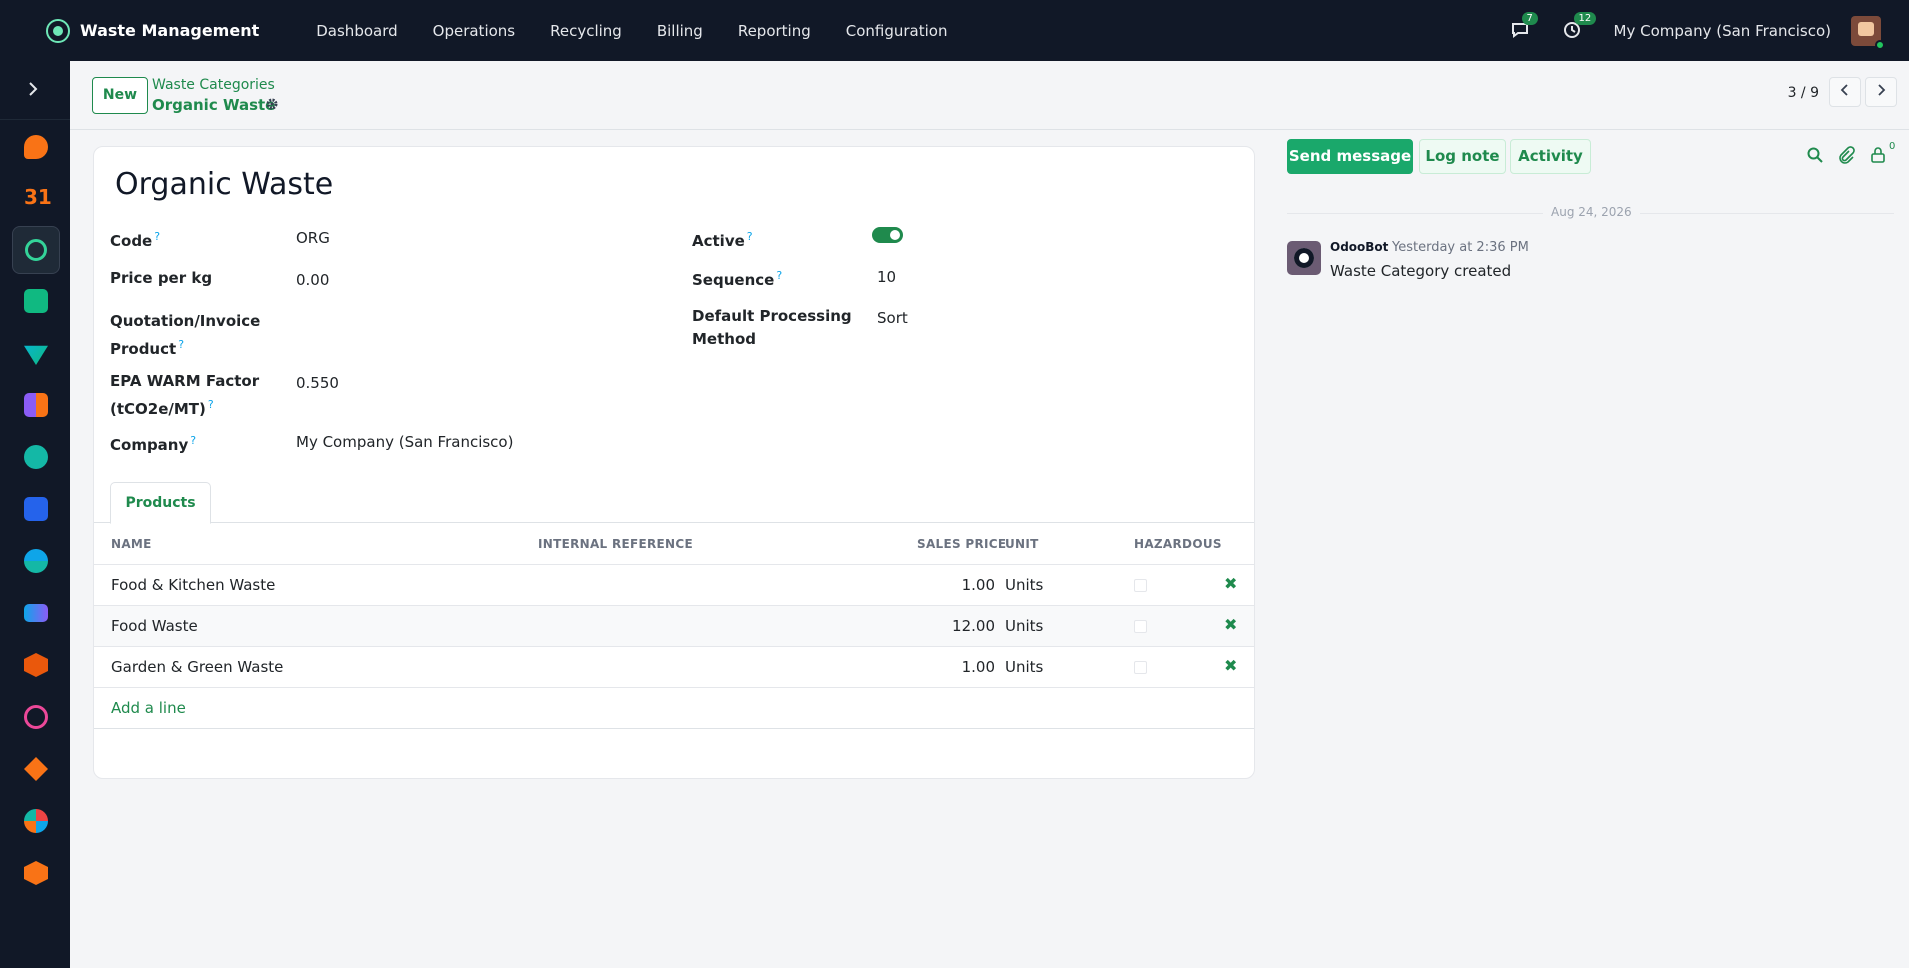  I want to click on chevron-left-icon, so click(1844, 90).